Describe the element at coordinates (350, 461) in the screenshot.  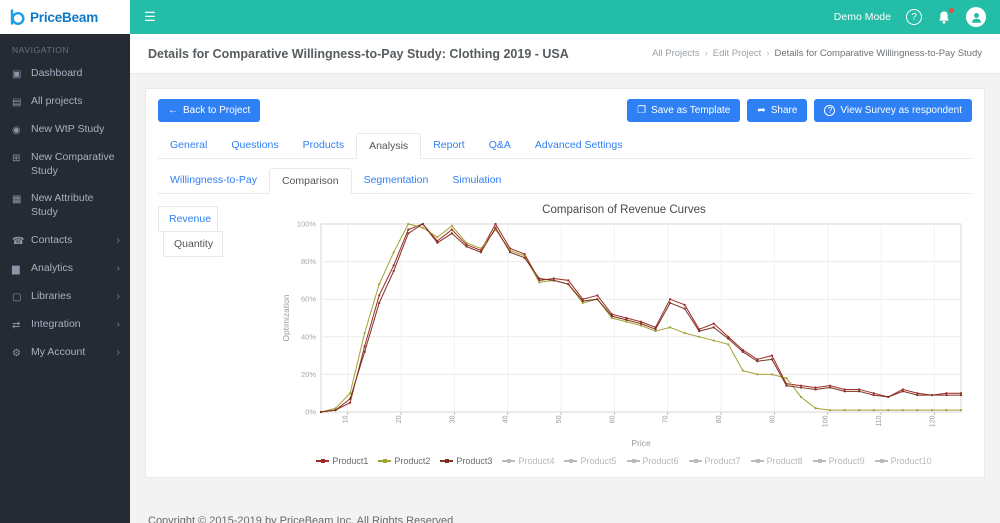
I see `legend-label: Product1` at that location.